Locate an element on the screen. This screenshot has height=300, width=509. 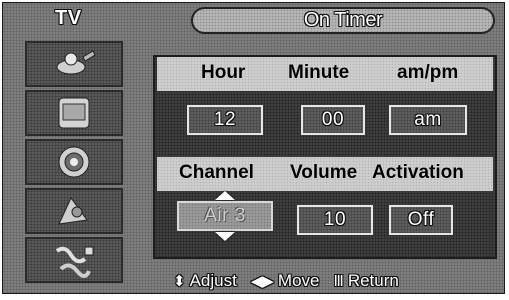
help-bar: ⬍ Adjust ◀▶ Move Ⅲ Return is located at coordinates (328, 281).